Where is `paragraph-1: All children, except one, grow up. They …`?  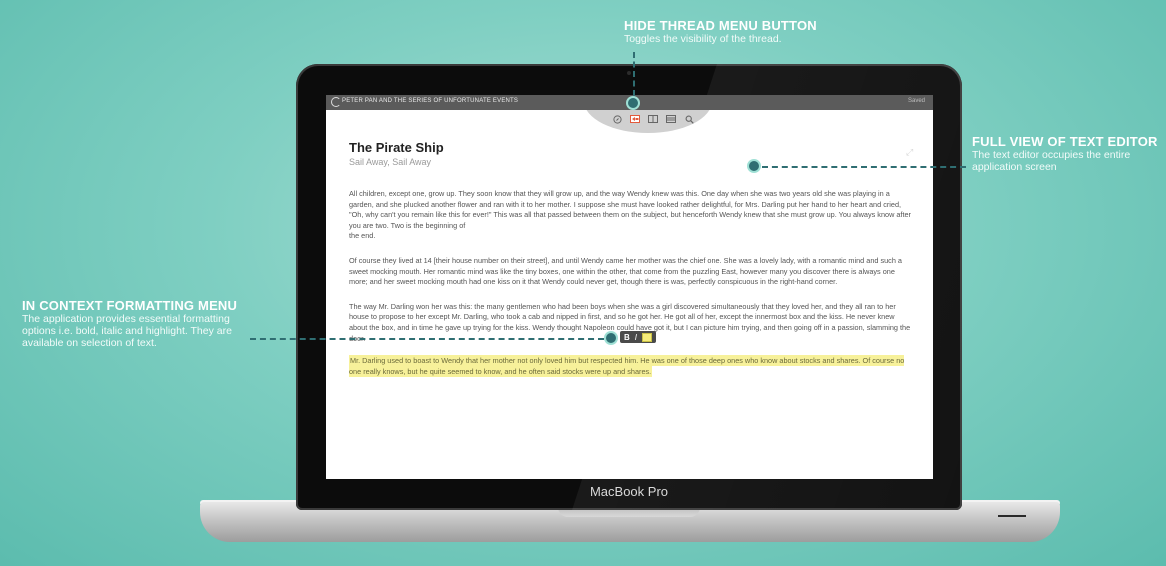 paragraph-1: All children, except one, grow up. They … is located at coordinates (630, 215).